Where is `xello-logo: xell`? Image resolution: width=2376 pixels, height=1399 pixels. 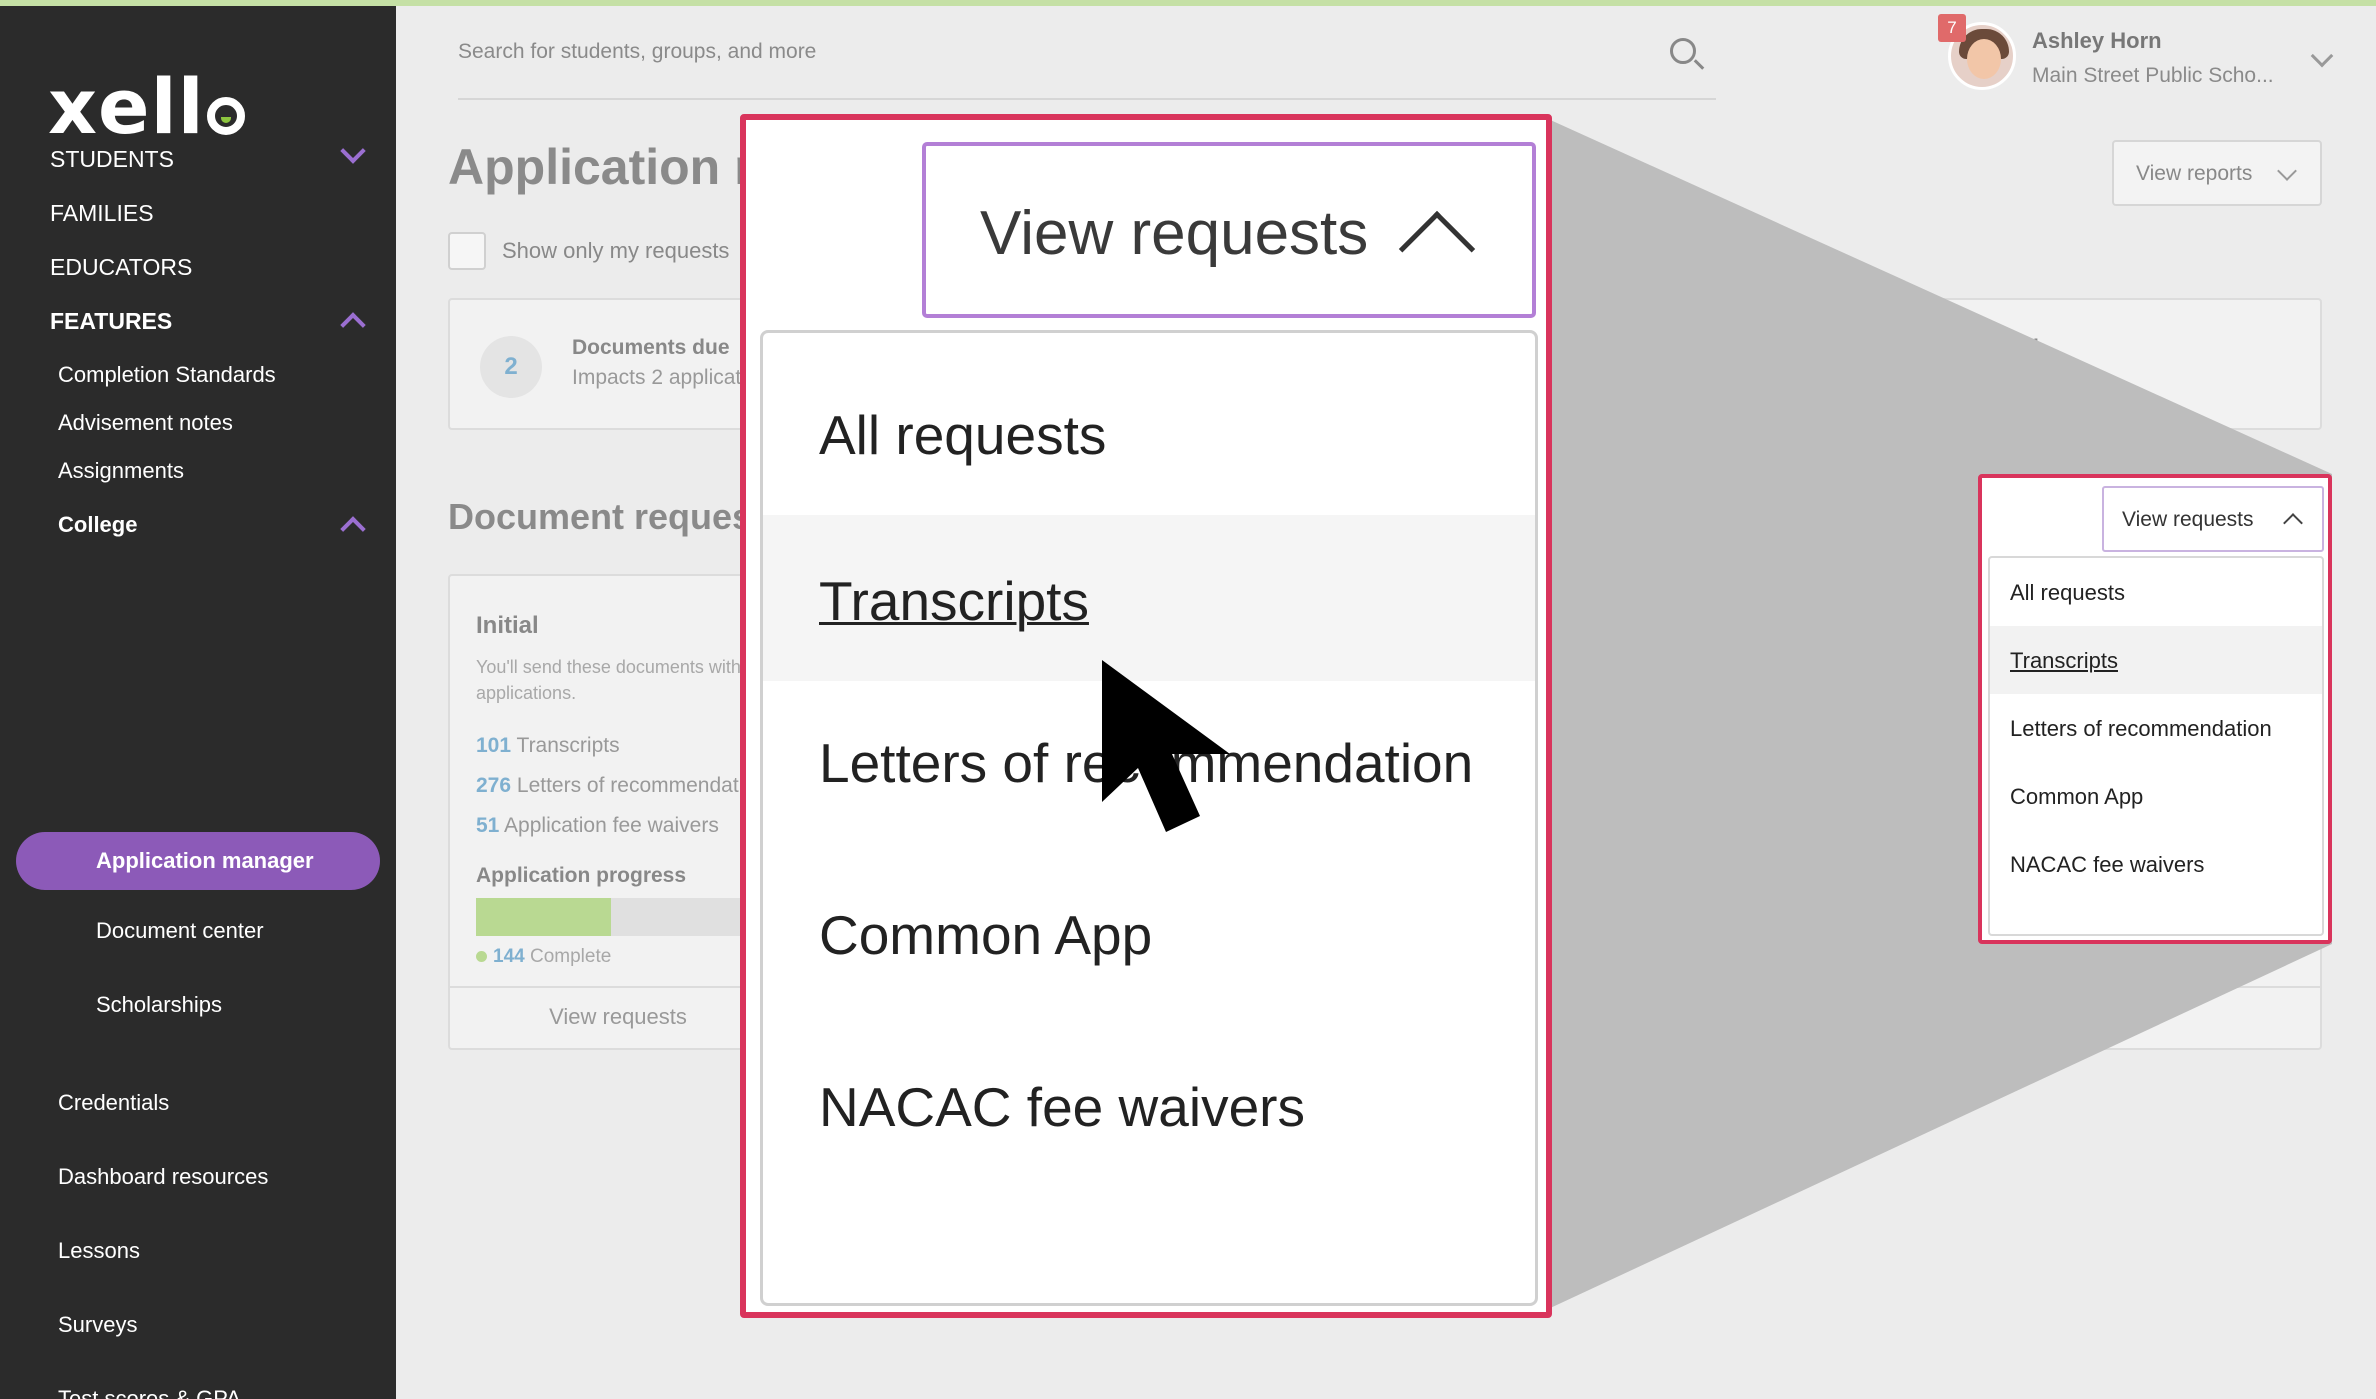 xello-logo: xell is located at coordinates (146, 106).